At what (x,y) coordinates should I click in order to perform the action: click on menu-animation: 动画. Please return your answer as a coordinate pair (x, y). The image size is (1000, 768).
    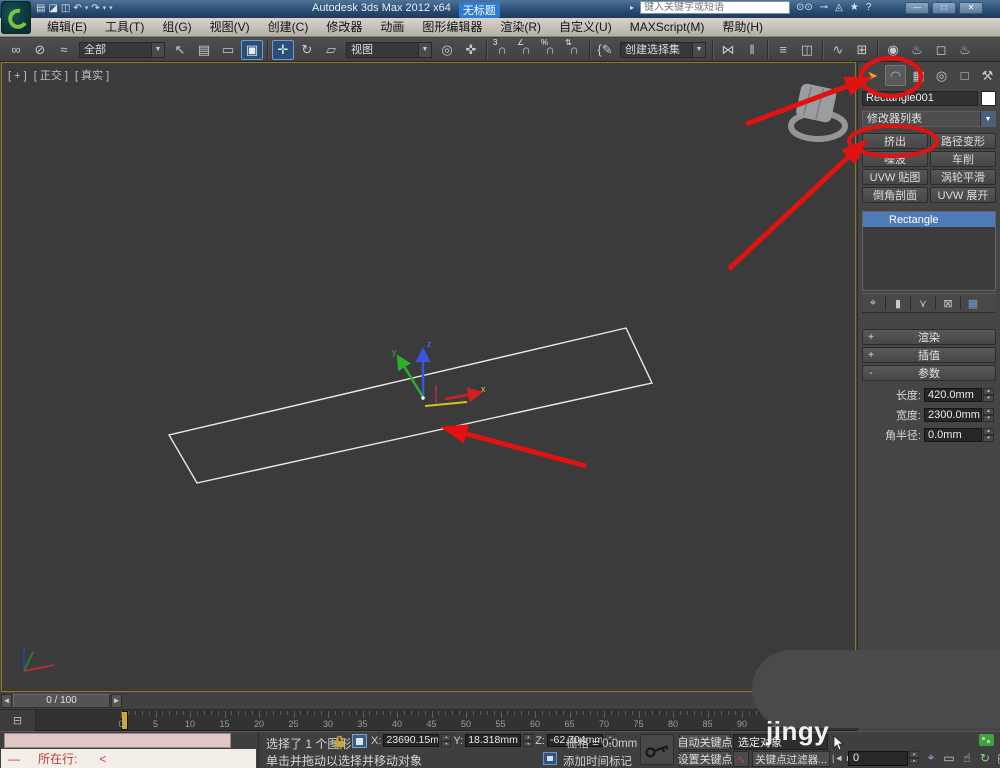
    Looking at the image, I should click on (392, 27).